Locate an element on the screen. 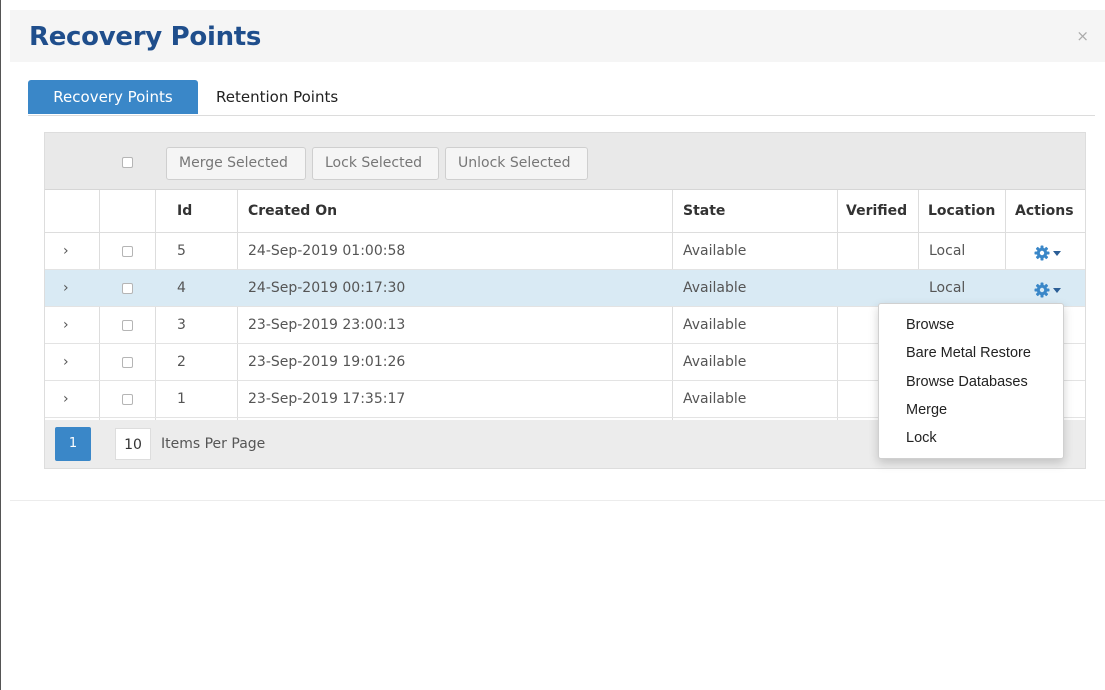  row-id: 1 is located at coordinates (181, 399).